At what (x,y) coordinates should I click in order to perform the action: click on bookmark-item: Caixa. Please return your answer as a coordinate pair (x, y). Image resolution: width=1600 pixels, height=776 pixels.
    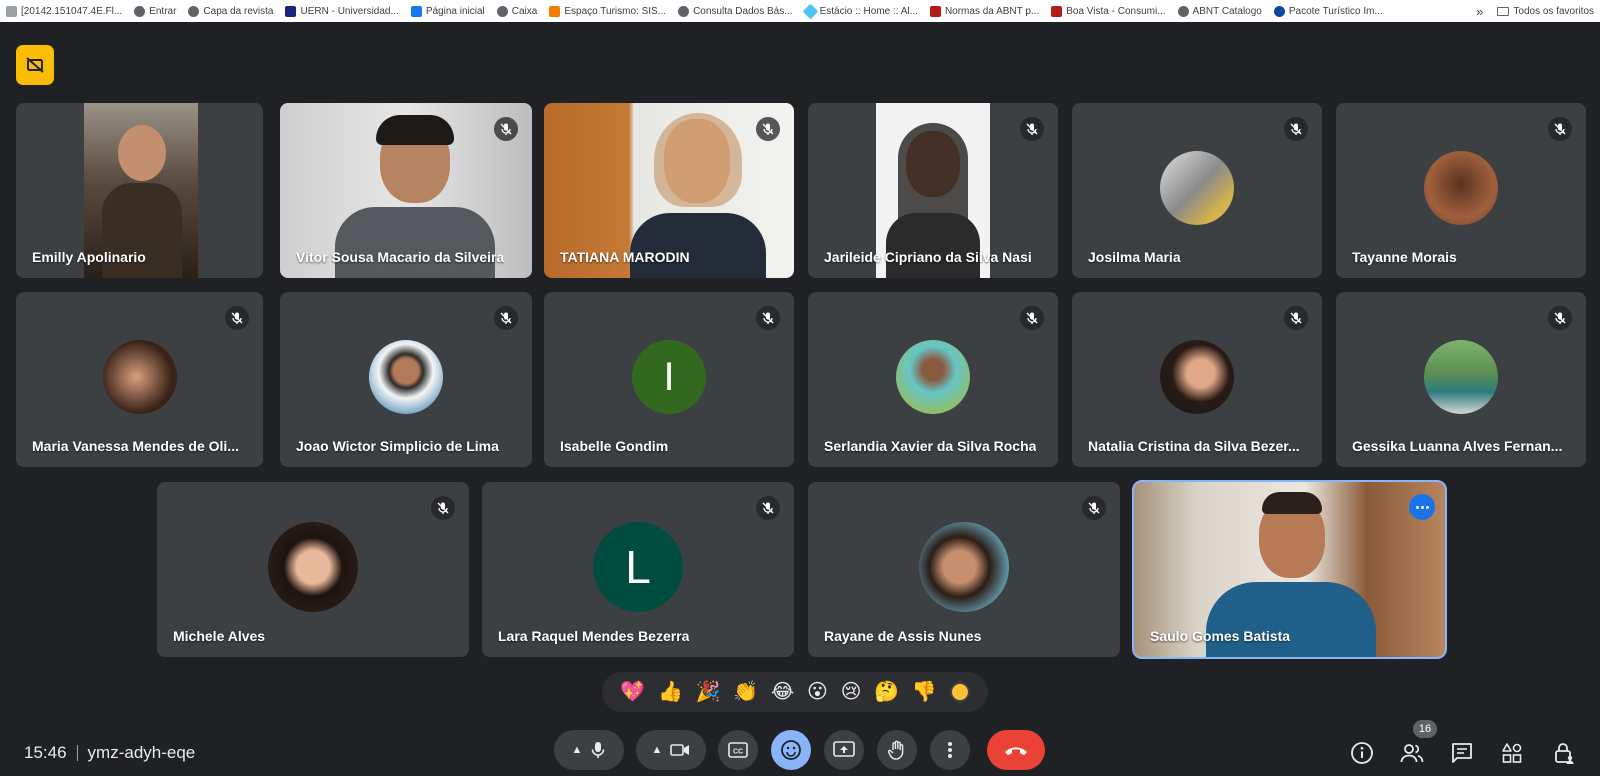
    Looking at the image, I should click on (516, 11).